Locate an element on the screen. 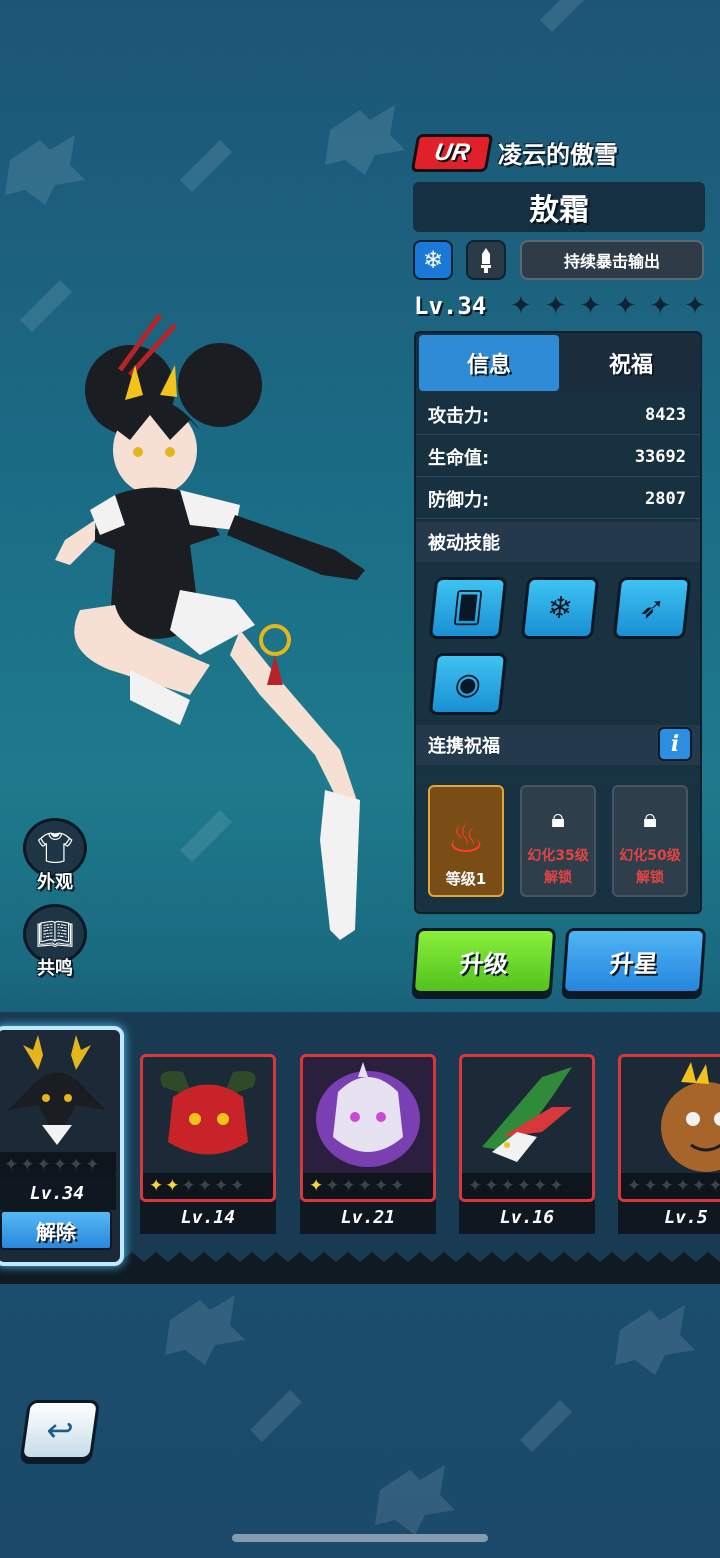 The image size is (720, 1558). release-button: 解除 is located at coordinates (56, 1230).